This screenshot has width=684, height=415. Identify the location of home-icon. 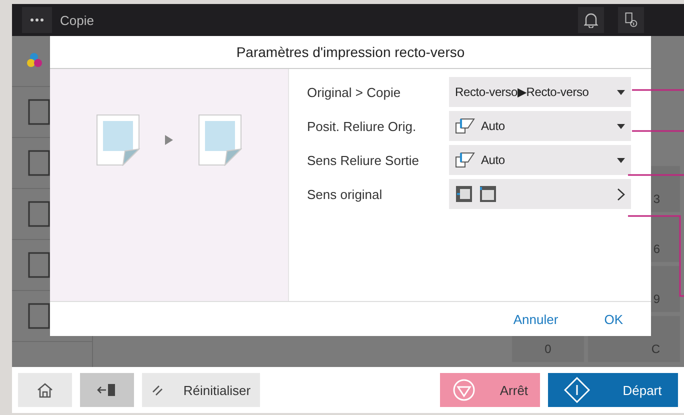
(45, 390).